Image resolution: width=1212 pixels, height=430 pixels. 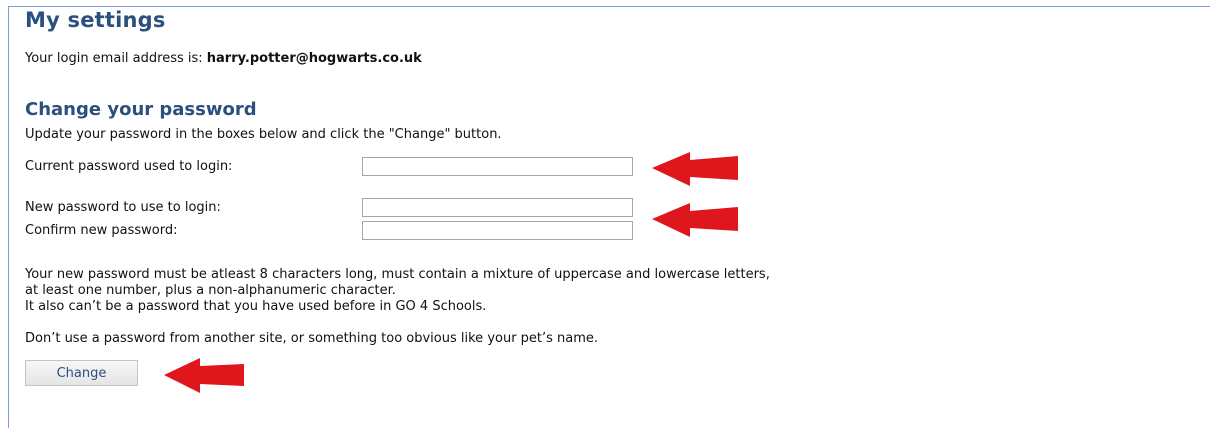 I want to click on login-email-label: Your login email address is:, so click(x=114, y=58).